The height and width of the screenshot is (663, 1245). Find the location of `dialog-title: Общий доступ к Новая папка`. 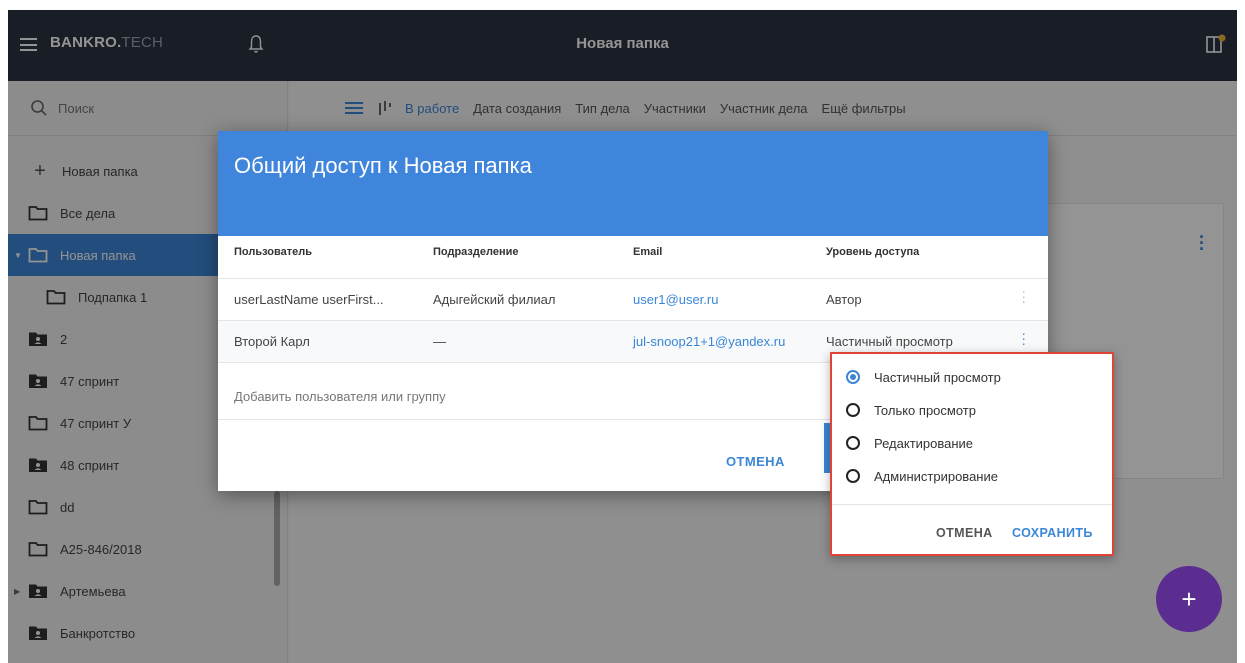

dialog-title: Общий доступ к Новая папка is located at coordinates (633, 183).